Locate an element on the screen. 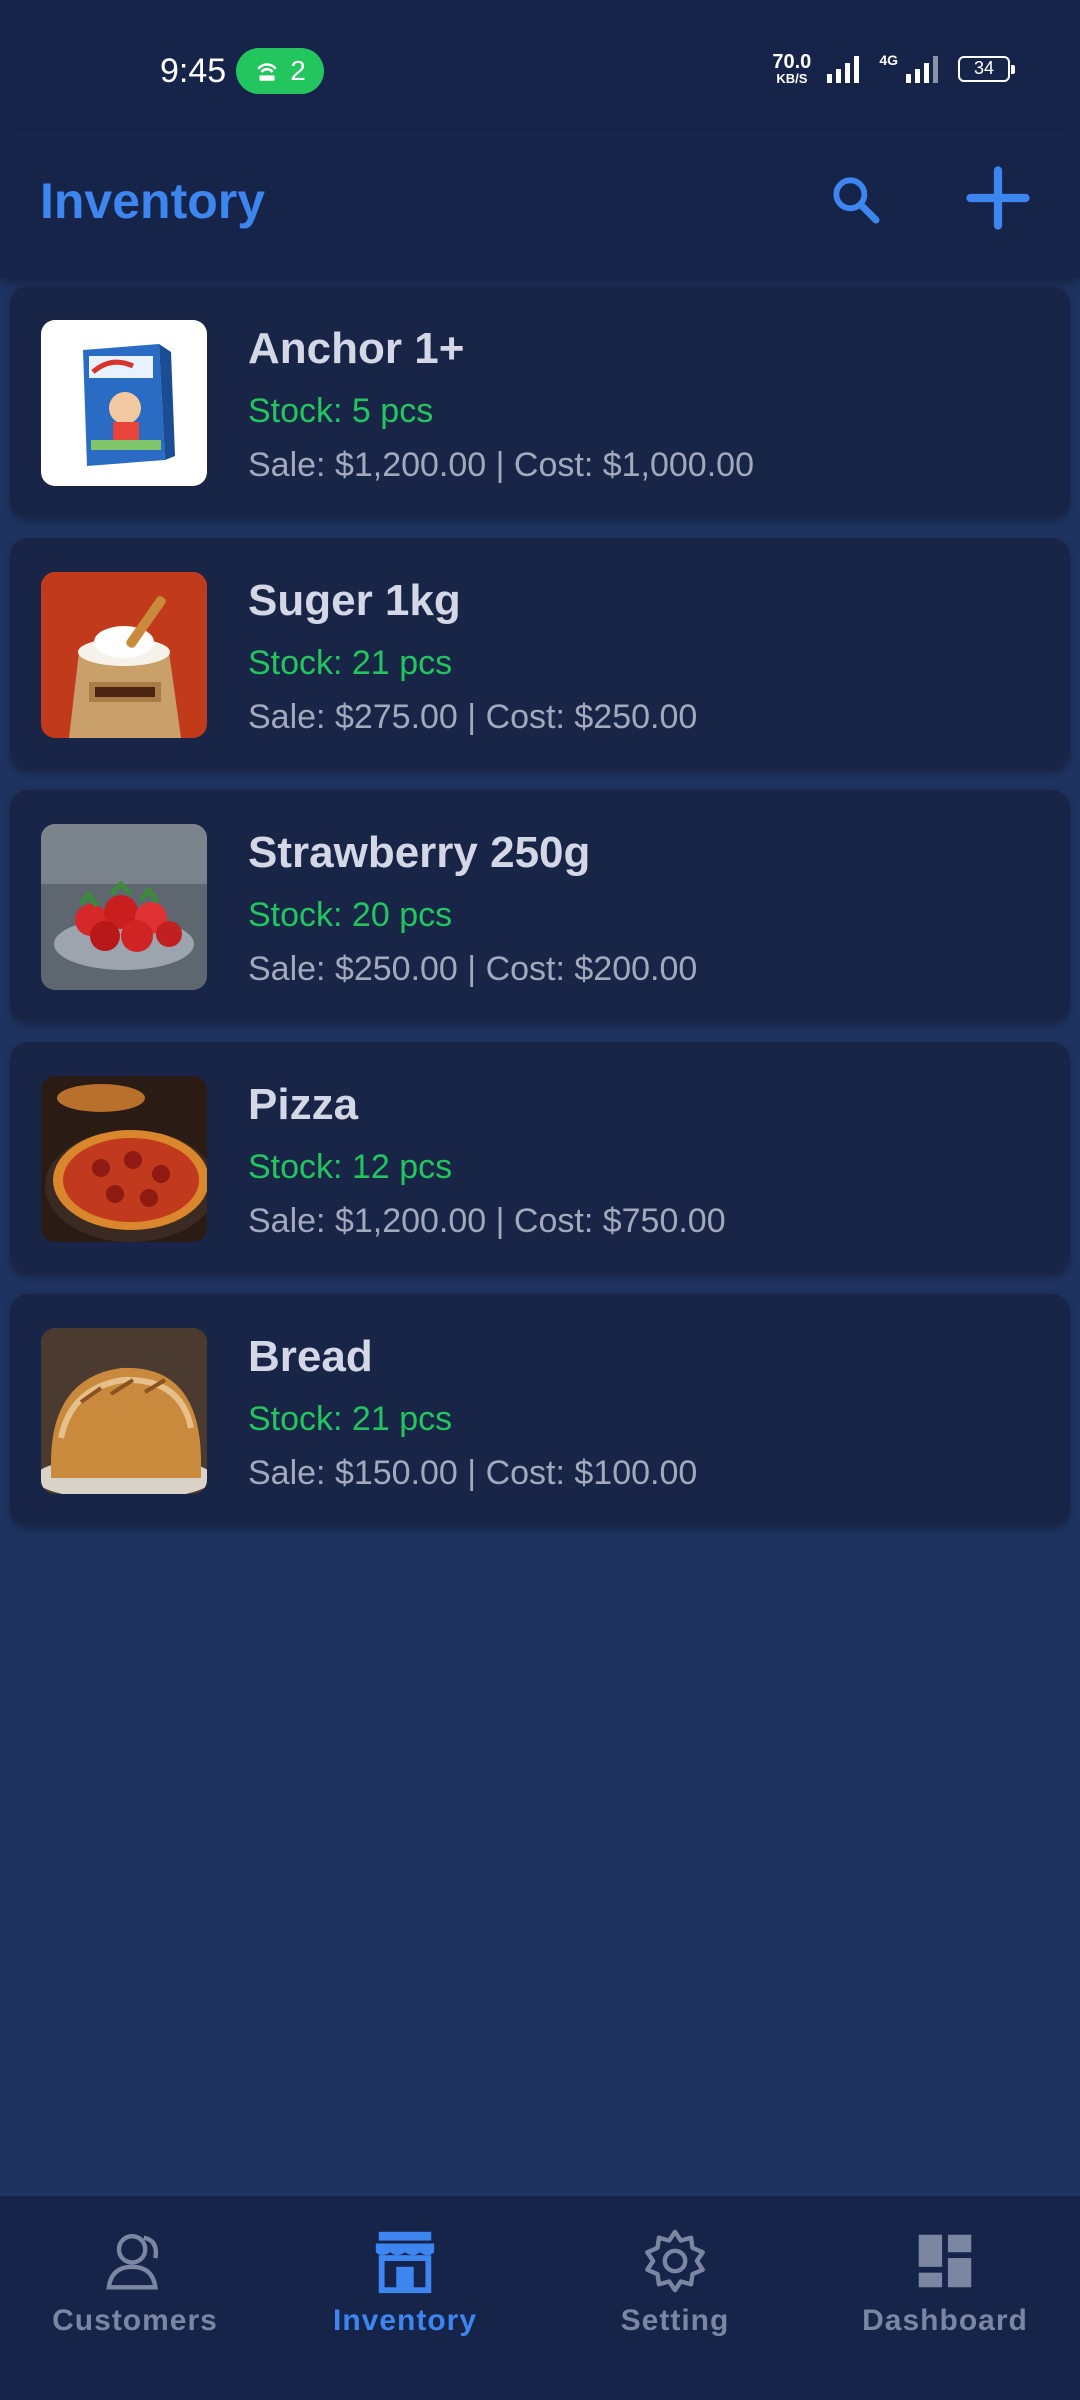 This screenshot has height=2400, width=1080. nav-item-setting: Setting is located at coordinates (675, 2298).